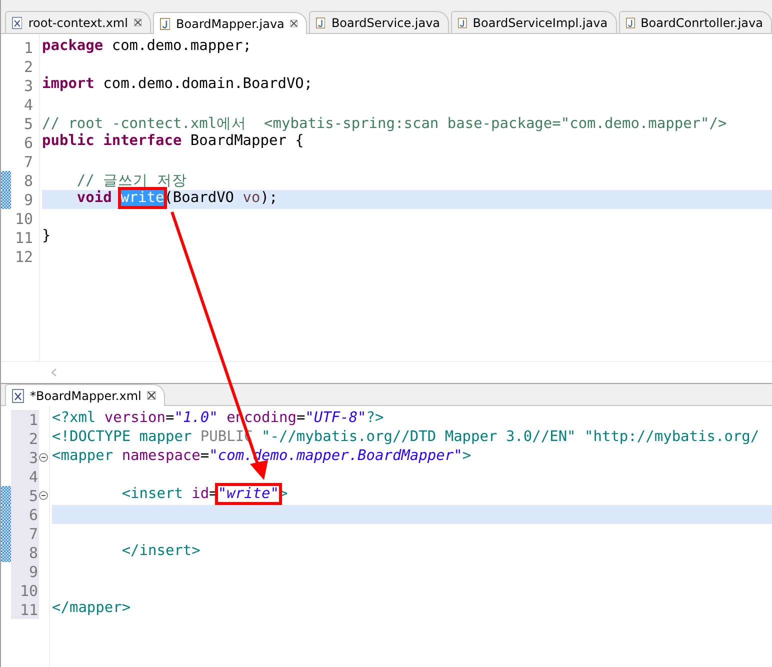 The image size is (772, 667). What do you see at coordinates (207, 84) in the screenshot?
I see `code-text: com.demo.domain.BoardVO;` at bounding box center [207, 84].